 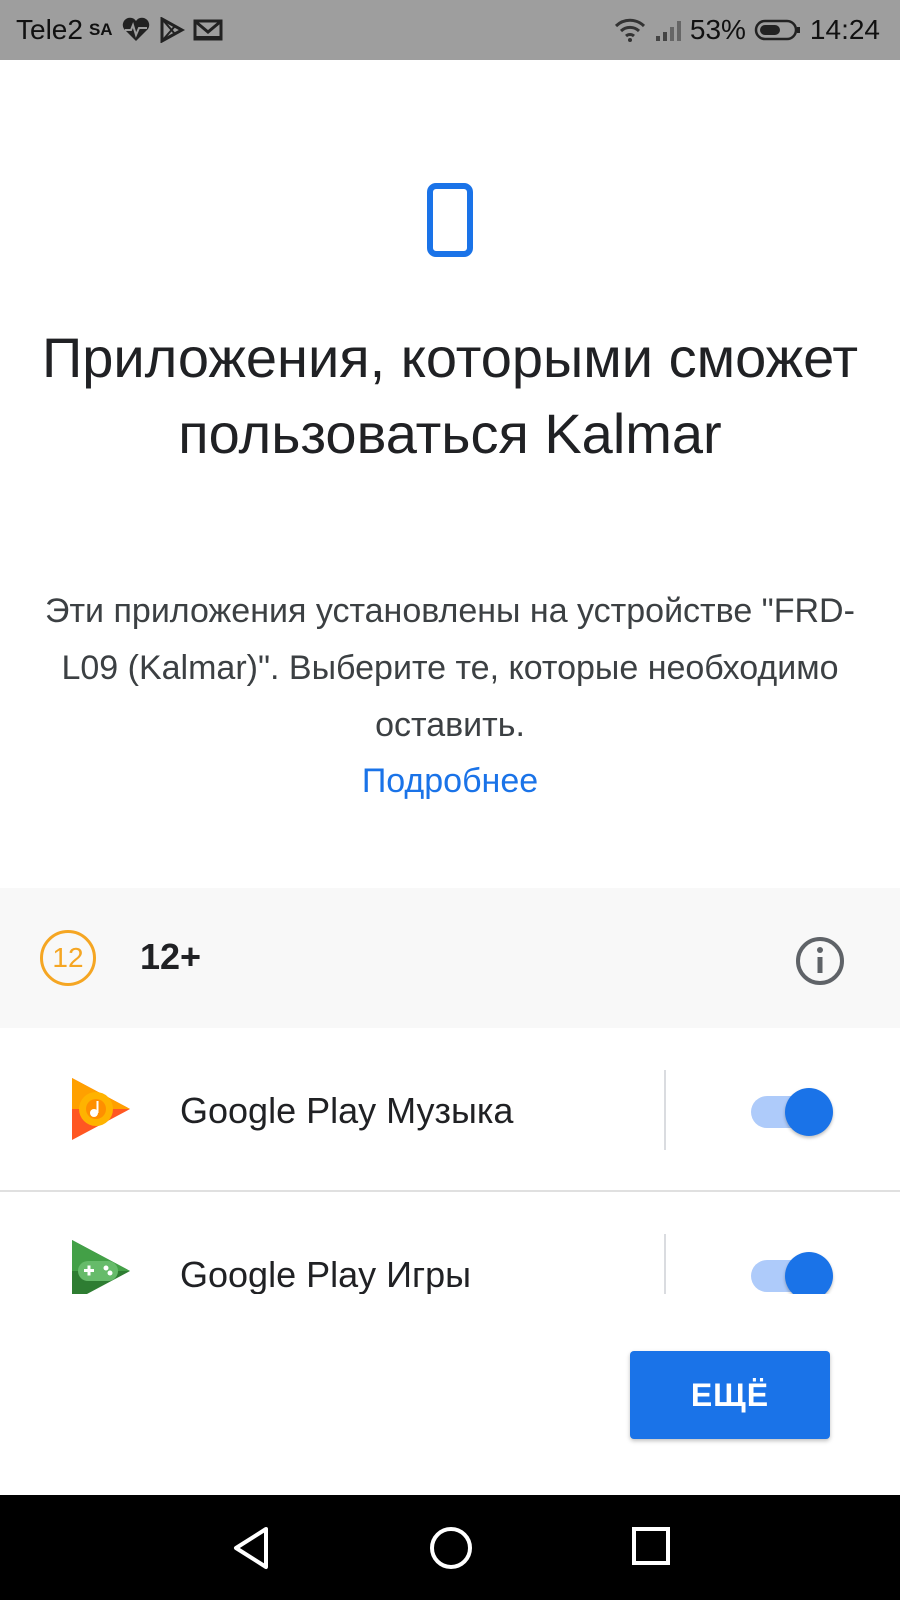 I want to click on battery-percent: 53%, so click(x=717, y=29).